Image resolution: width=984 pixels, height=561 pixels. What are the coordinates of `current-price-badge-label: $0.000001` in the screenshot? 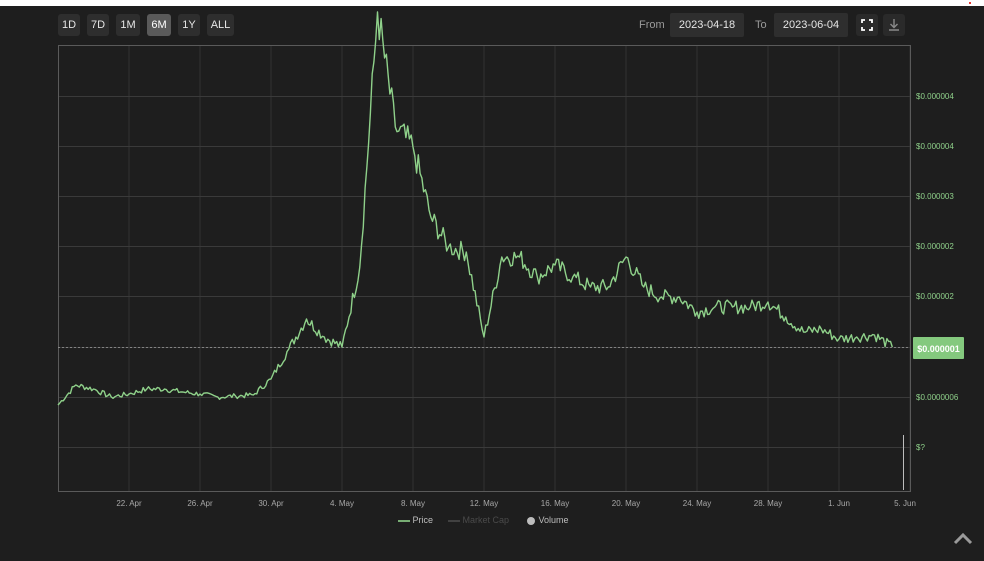 It's located at (938, 349).